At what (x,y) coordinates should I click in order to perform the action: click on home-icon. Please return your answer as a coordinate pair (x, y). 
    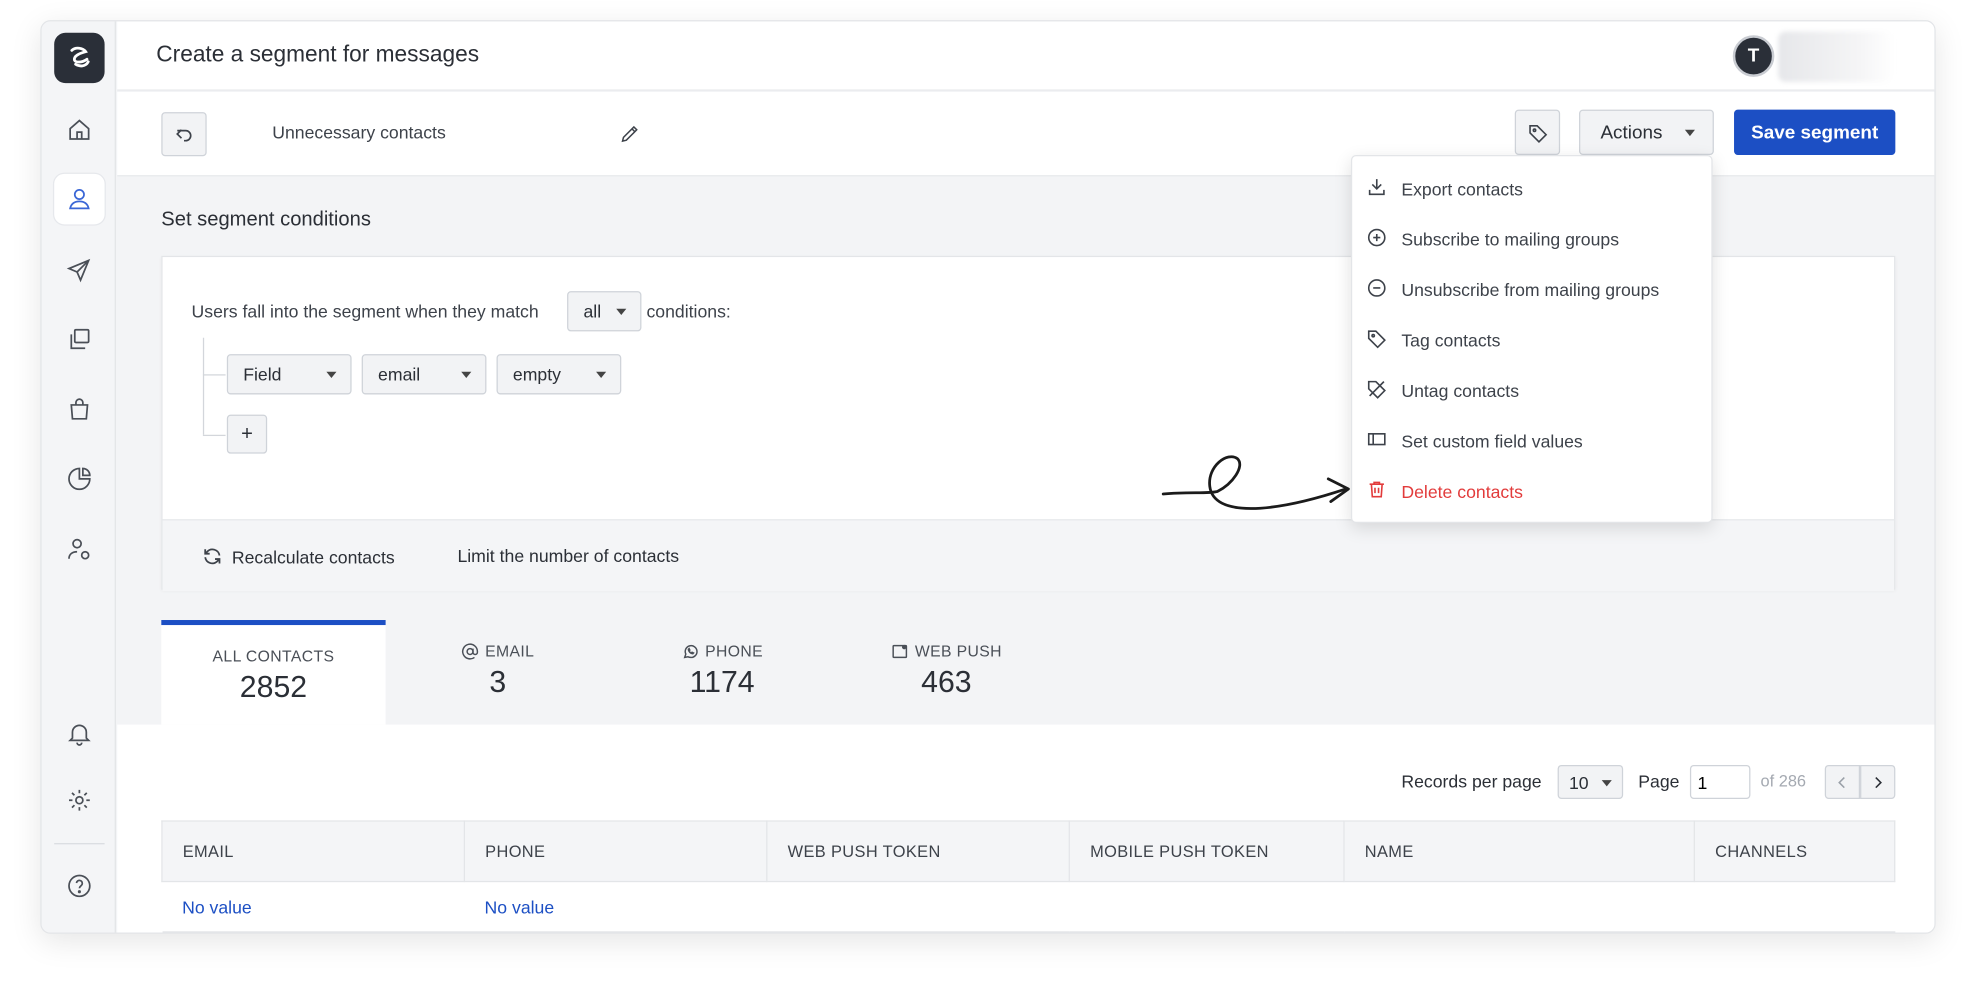
    Looking at the image, I should click on (79, 129).